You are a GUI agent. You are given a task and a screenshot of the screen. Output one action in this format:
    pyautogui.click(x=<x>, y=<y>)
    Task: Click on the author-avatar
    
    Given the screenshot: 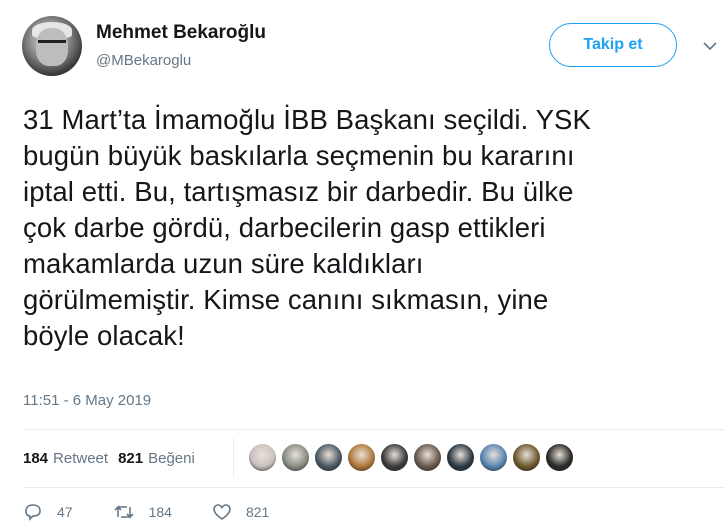 What is the action you would take?
    pyautogui.click(x=52, y=46)
    